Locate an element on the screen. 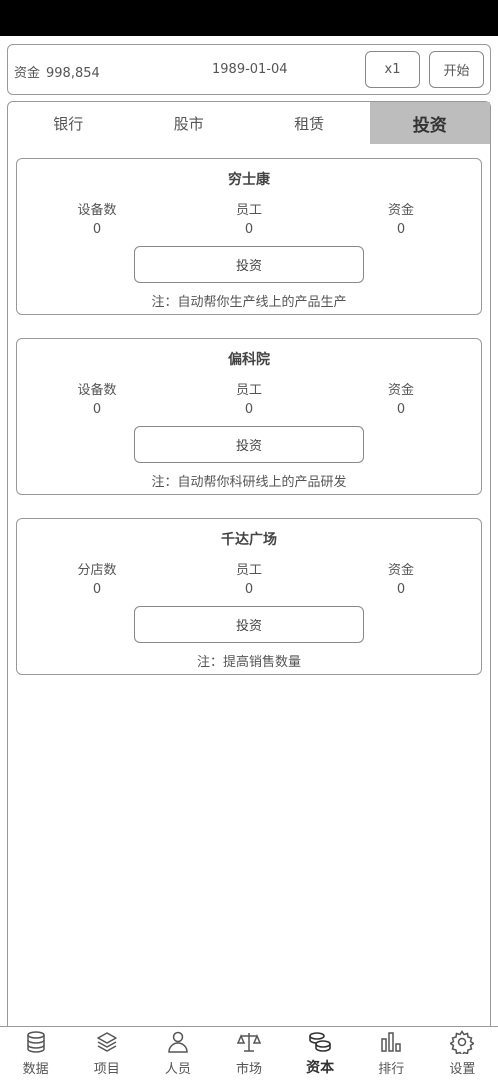  funds-value: 998,854 is located at coordinates (73, 73).